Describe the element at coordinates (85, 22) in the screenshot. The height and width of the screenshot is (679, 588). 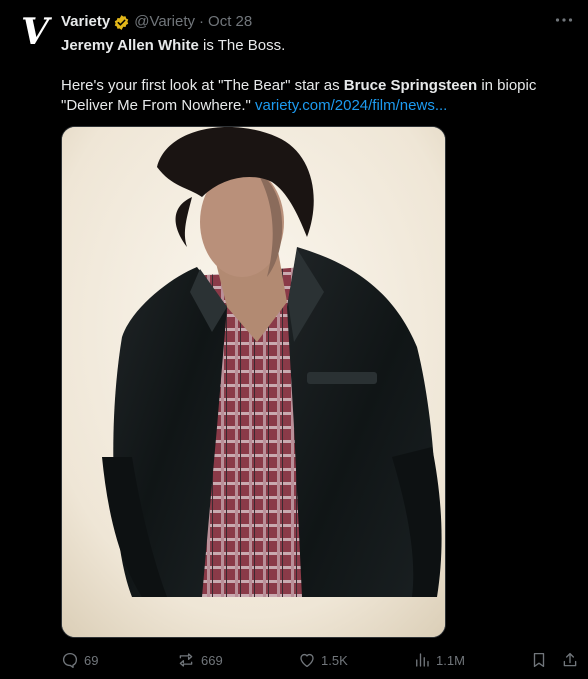
I see `author-name: Variety` at that location.